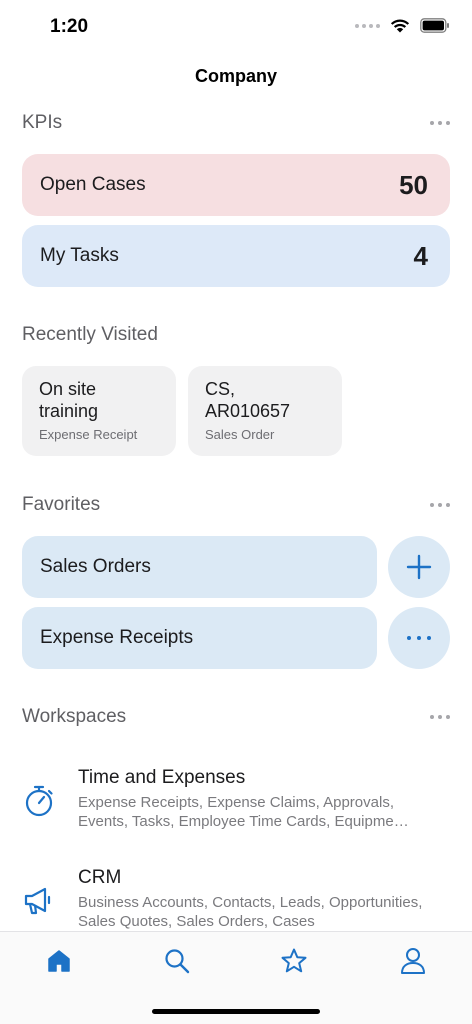 This screenshot has height=1024, width=472. Describe the element at coordinates (236, 505) in the screenshot. I see `favorites-section-header: Favorites` at that location.